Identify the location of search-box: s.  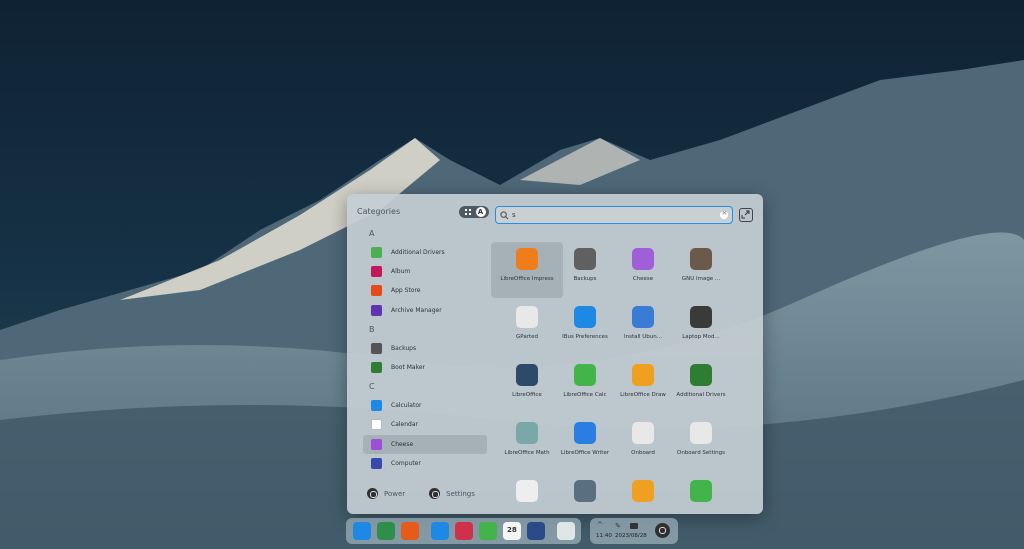
(614, 215).